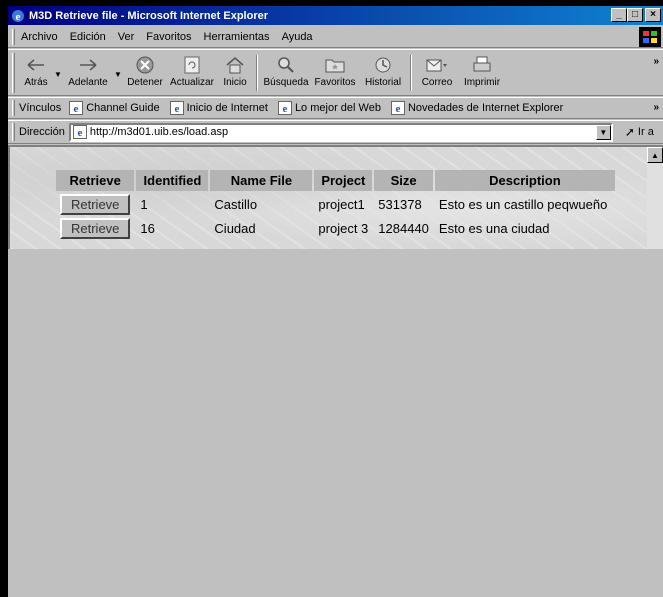  Describe the element at coordinates (286, 65) in the screenshot. I see `search-icon` at that location.